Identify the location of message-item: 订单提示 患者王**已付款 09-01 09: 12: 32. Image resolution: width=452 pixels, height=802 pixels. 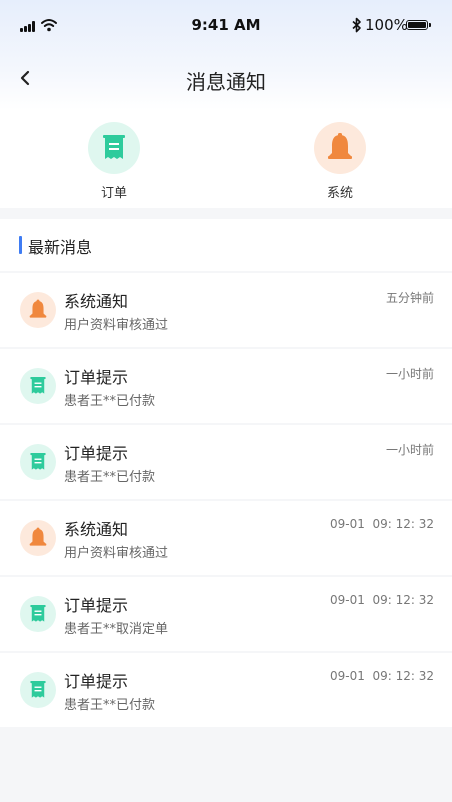
(226, 690).